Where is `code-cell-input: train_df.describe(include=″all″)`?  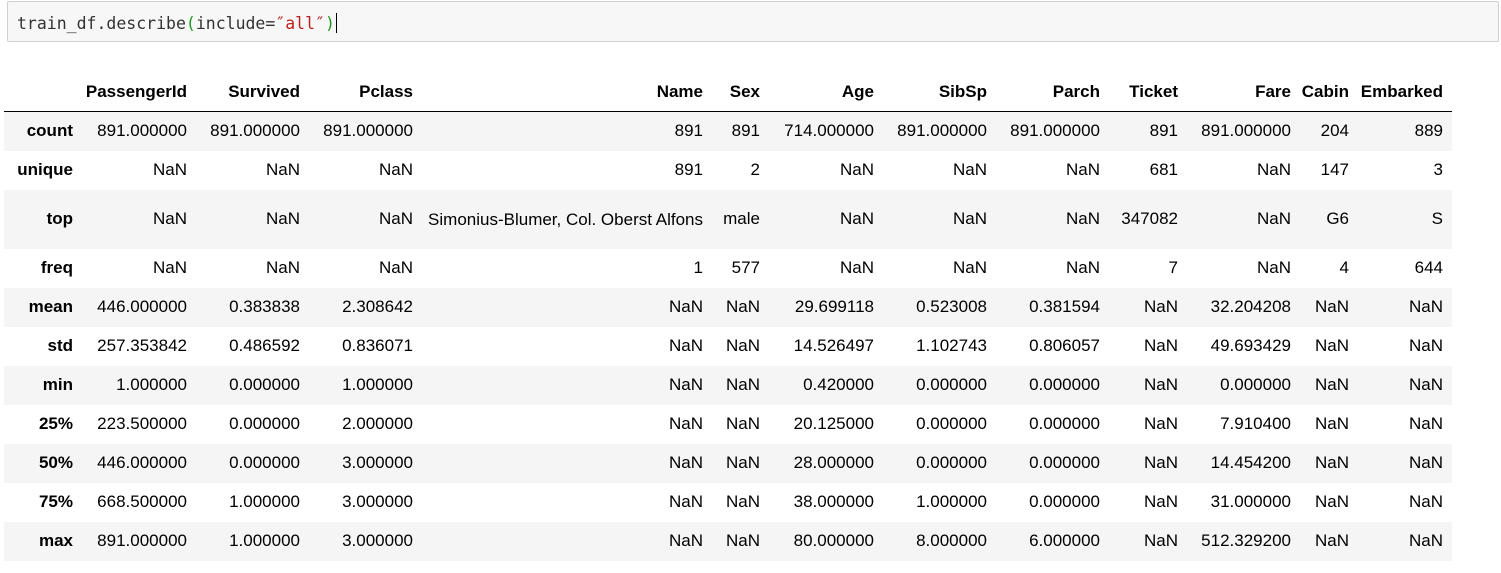 code-cell-input: train_df.describe(include=″all″) is located at coordinates (753, 21).